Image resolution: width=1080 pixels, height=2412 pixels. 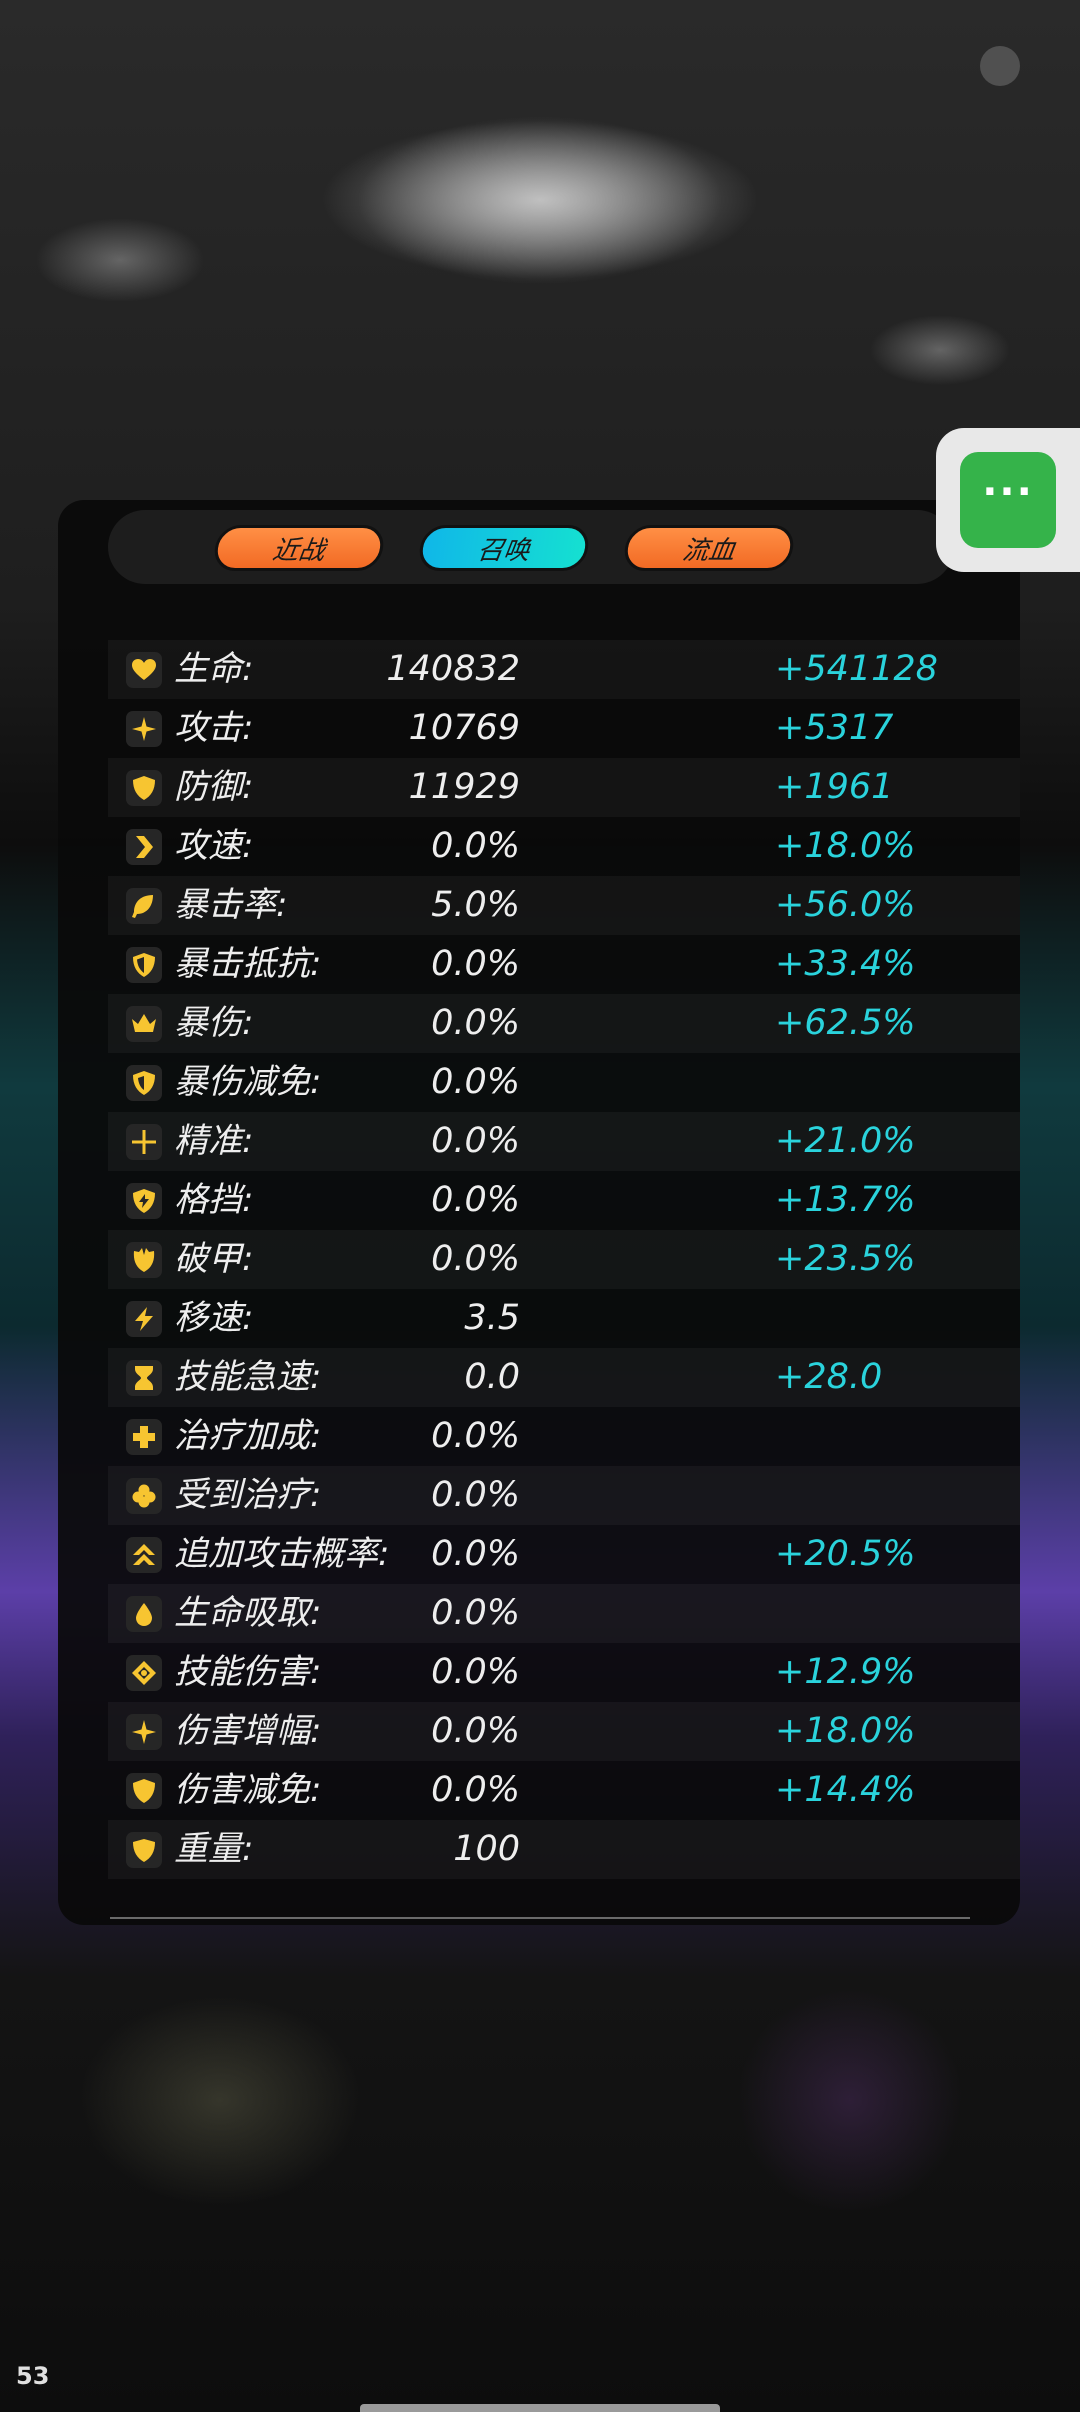 What do you see at coordinates (856, 669) in the screenshot?
I see `stat-bonus: +541128` at bounding box center [856, 669].